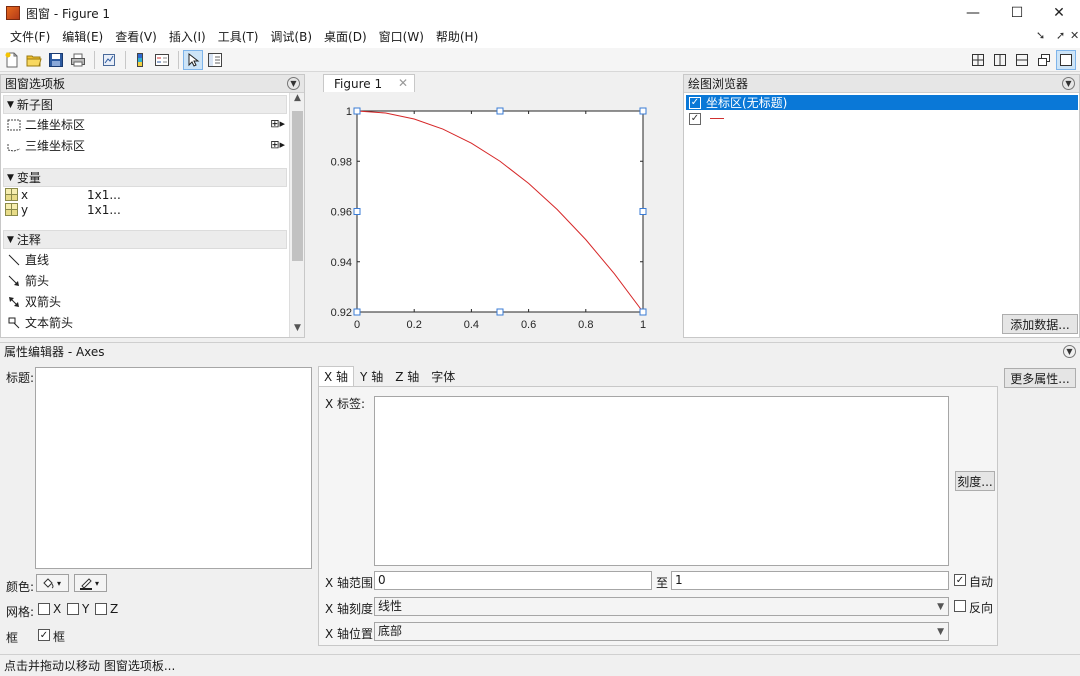 The height and width of the screenshot is (676, 1080). I want to click on close-button: ✕, so click(1058, 13).